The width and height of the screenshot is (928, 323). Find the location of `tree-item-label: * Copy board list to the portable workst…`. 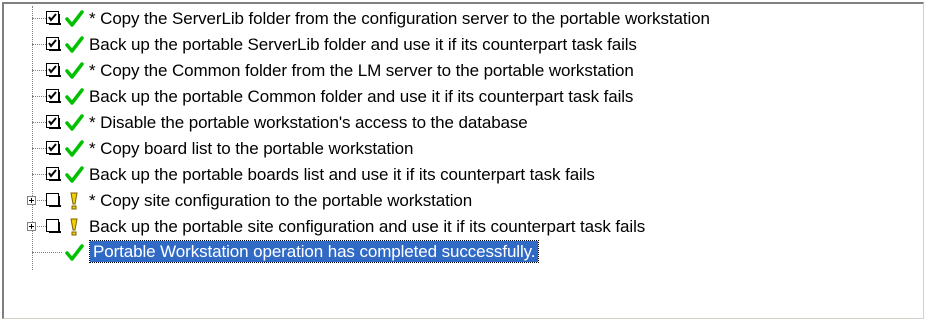

tree-item-label: * Copy board list to the portable workst… is located at coordinates (251, 148).